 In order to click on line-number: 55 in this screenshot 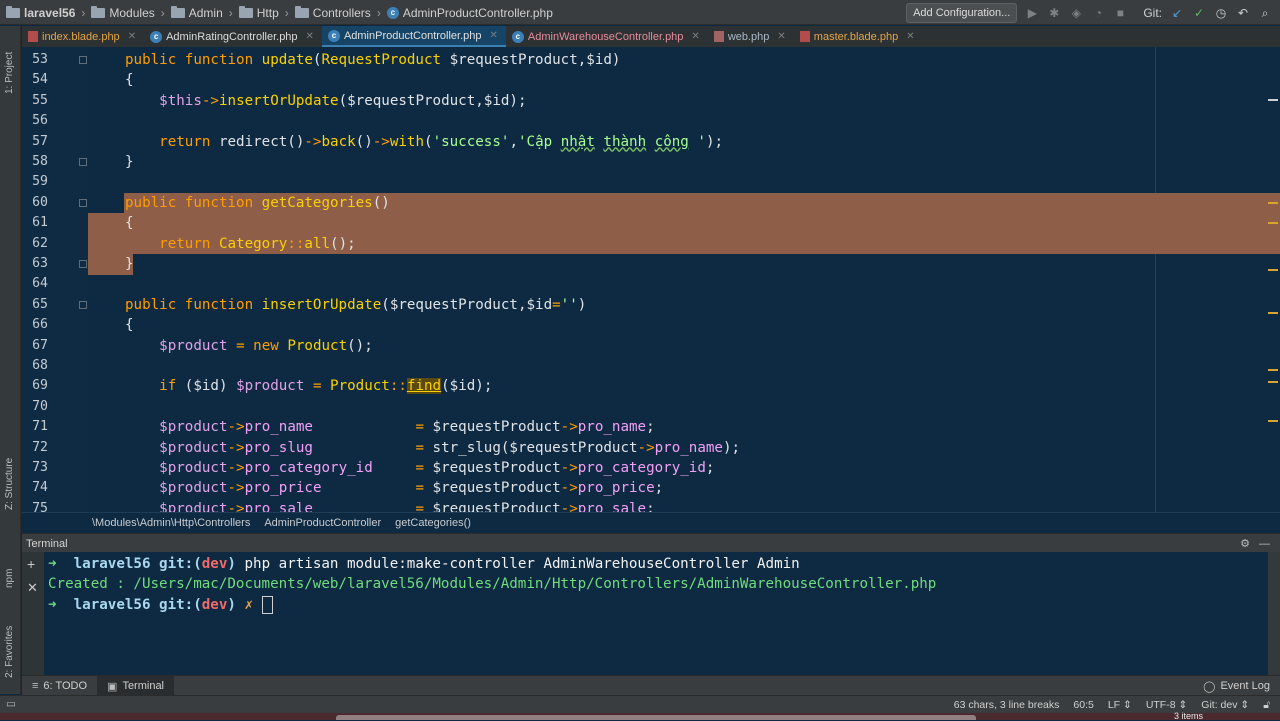, I will do `click(40, 100)`.